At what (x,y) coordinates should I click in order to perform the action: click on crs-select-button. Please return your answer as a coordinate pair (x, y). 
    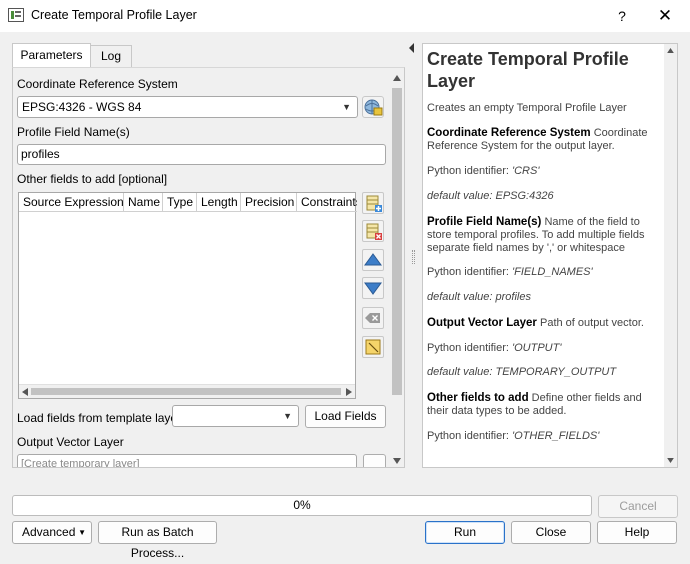
    Looking at the image, I should click on (373, 107).